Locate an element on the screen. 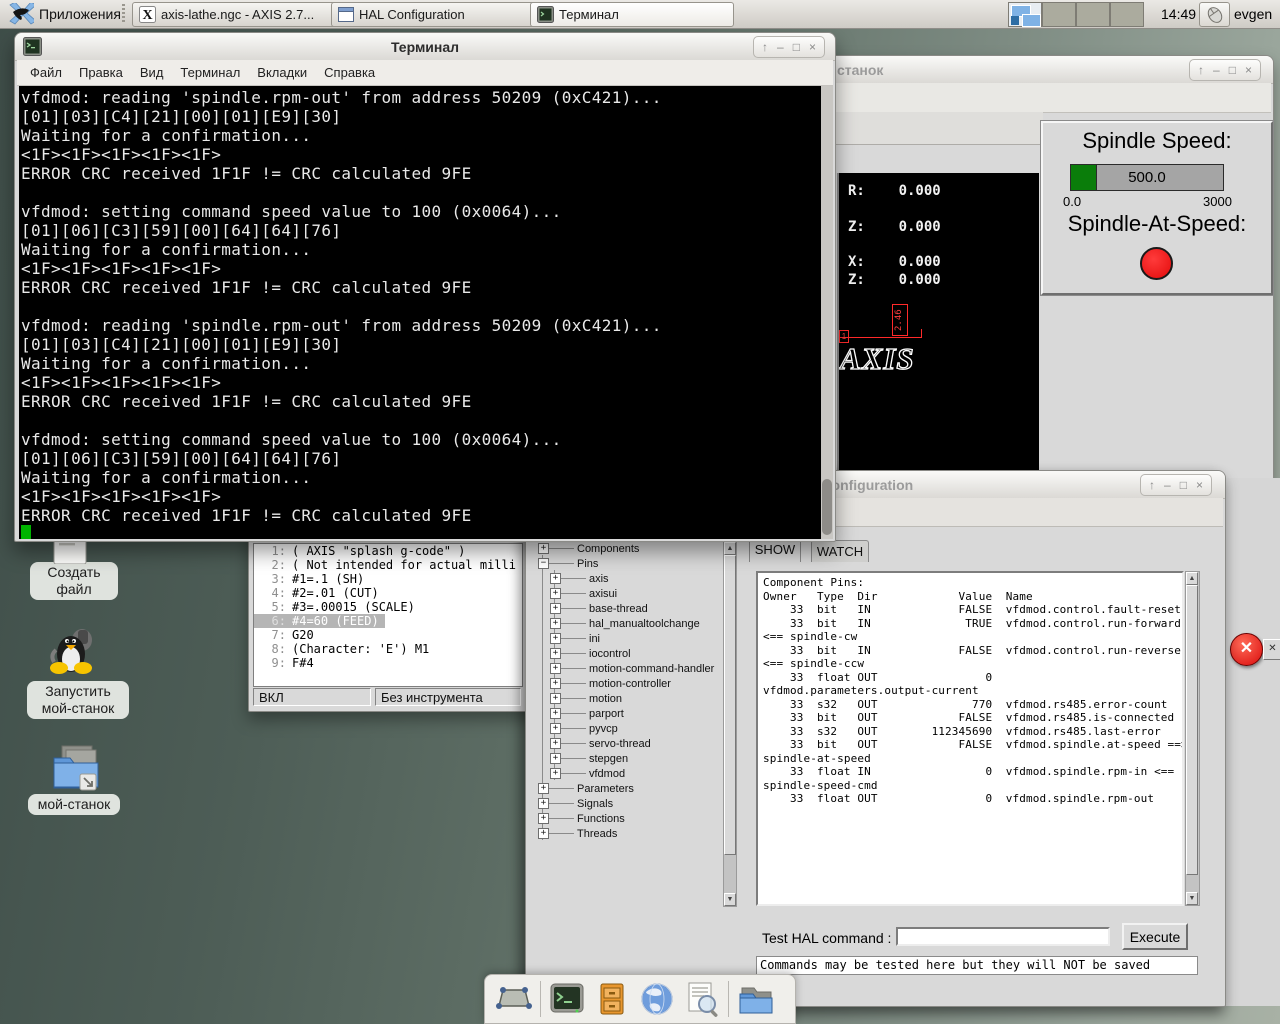 This screenshot has width=1280, height=1024. error-close-button: ✕ is located at coordinates (1271, 649).